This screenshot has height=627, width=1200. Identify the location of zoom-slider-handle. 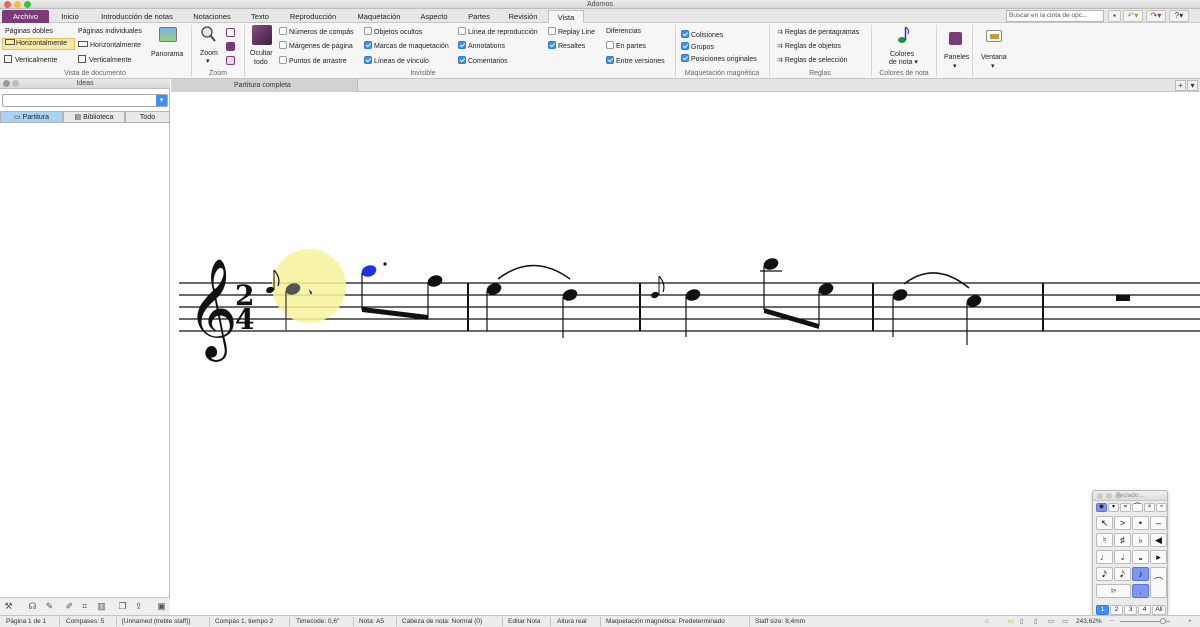
(1163, 621).